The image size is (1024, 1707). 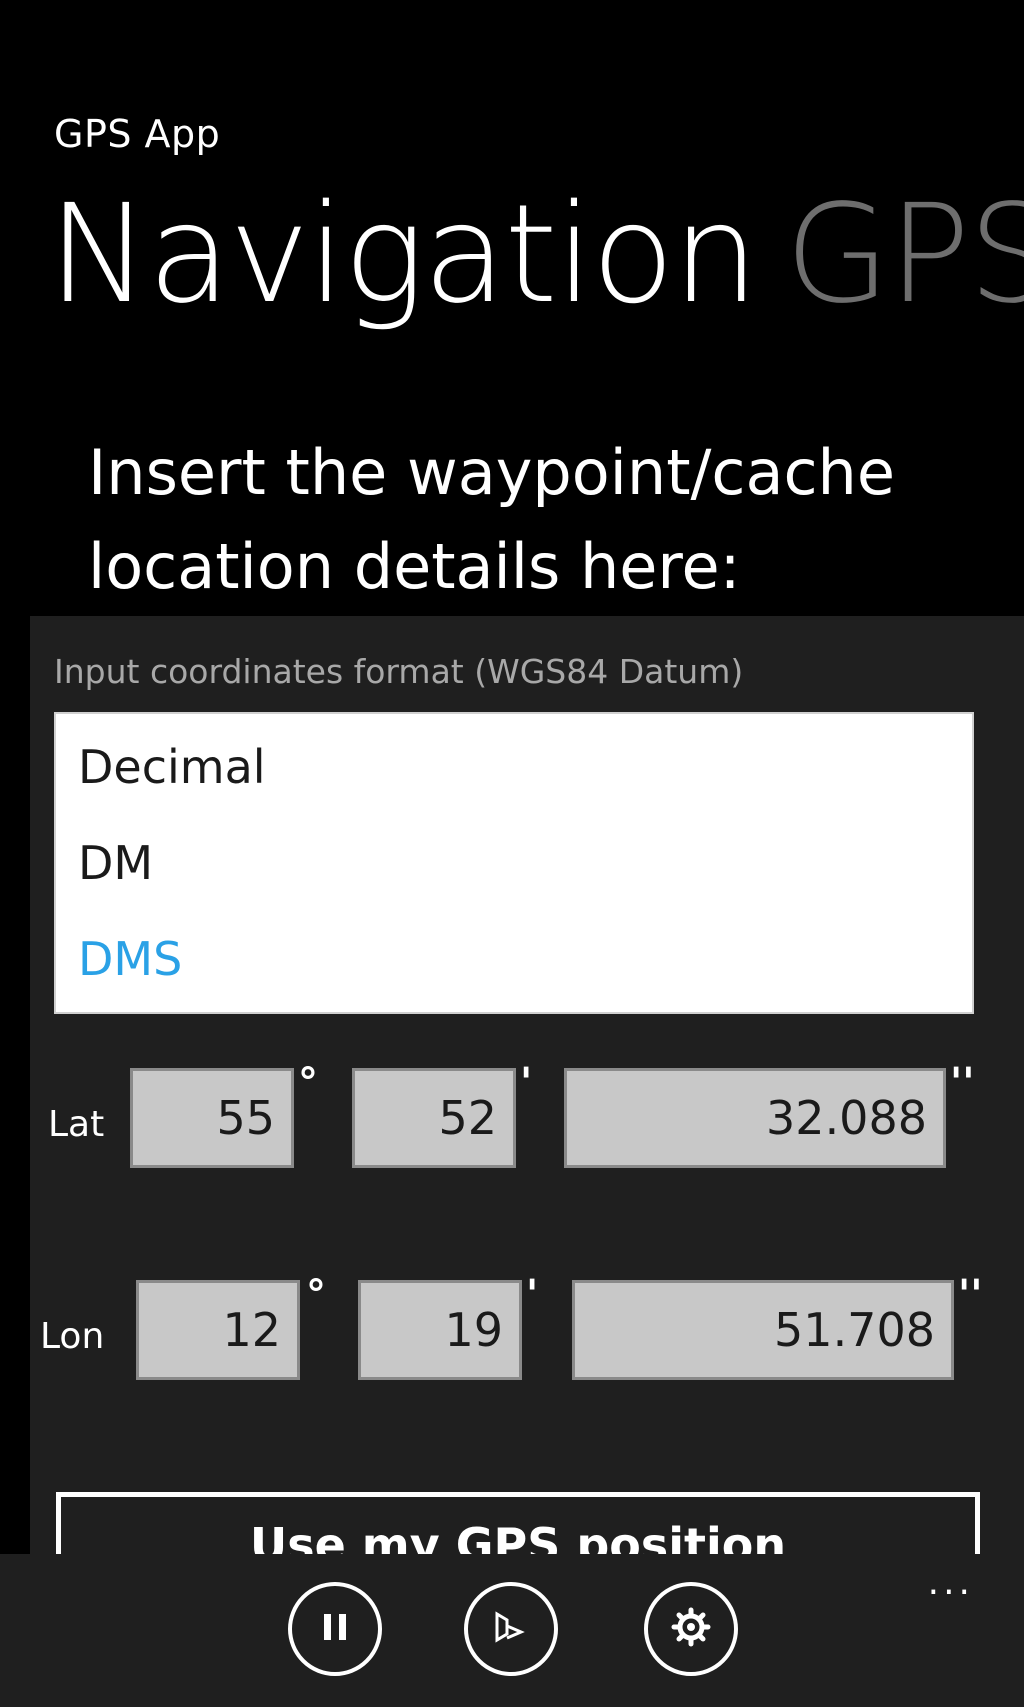 I want to click on lat-degrees-input: 55, so click(x=212, y=1118).